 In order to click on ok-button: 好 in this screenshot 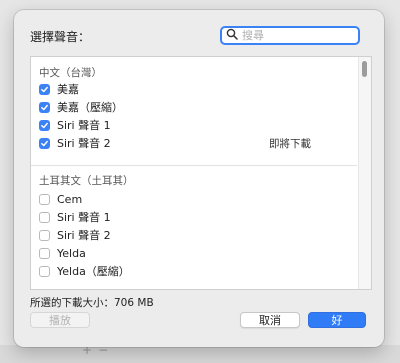, I will do `click(337, 320)`.